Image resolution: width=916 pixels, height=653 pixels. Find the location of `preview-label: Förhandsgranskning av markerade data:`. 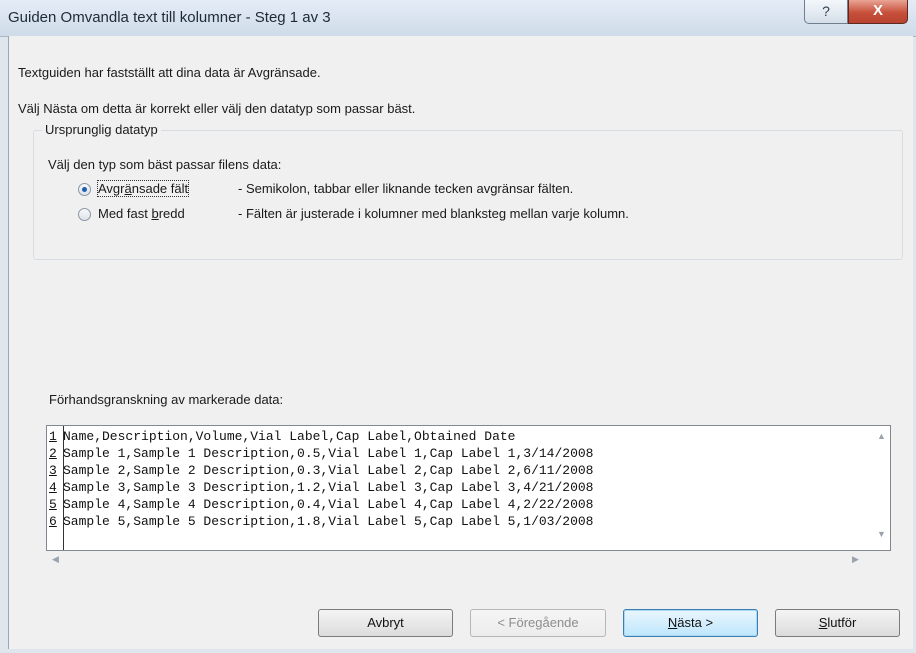

preview-label: Förhandsgranskning av markerade data: is located at coordinates (166, 399).